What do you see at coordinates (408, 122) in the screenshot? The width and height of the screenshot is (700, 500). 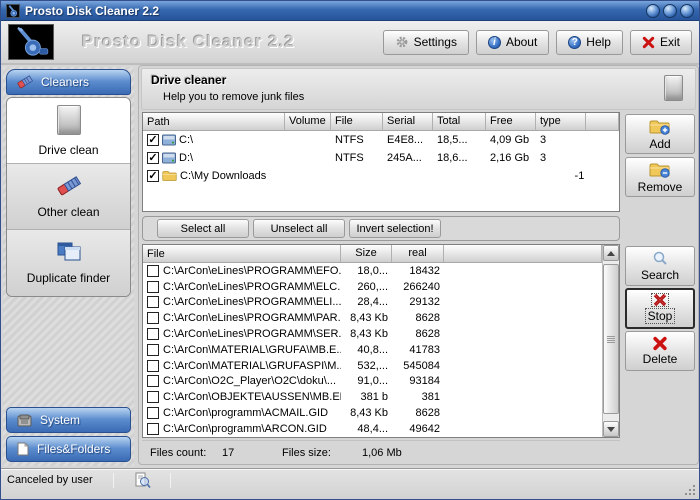 I see `col-serial: Serial` at bounding box center [408, 122].